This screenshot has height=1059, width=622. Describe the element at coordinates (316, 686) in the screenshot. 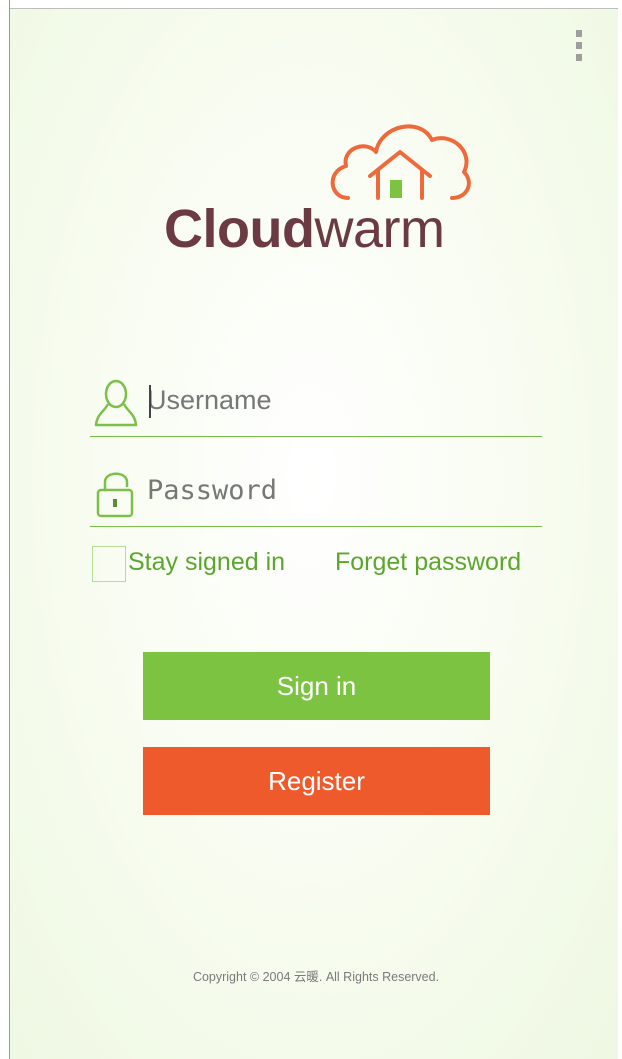

I see `sign-in-button: Sign in` at that location.